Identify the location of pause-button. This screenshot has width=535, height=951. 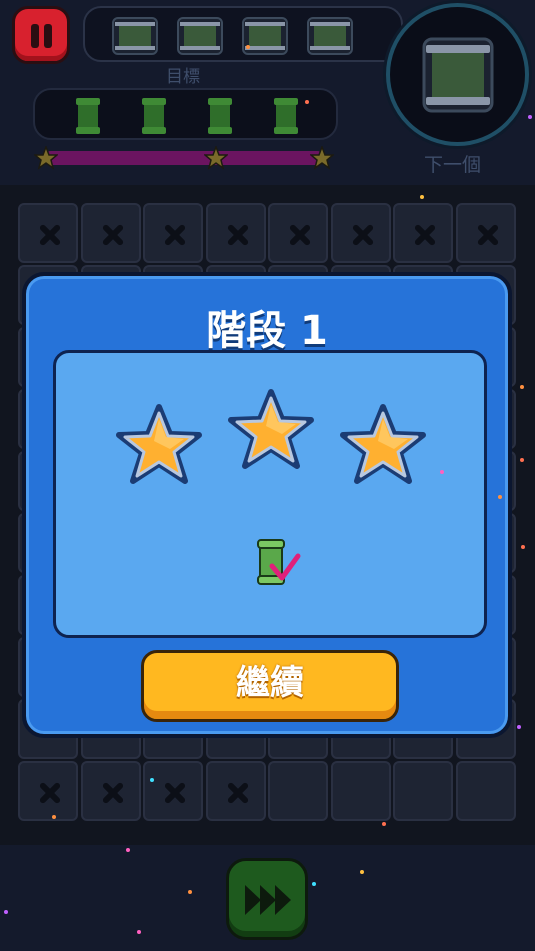
(41, 35).